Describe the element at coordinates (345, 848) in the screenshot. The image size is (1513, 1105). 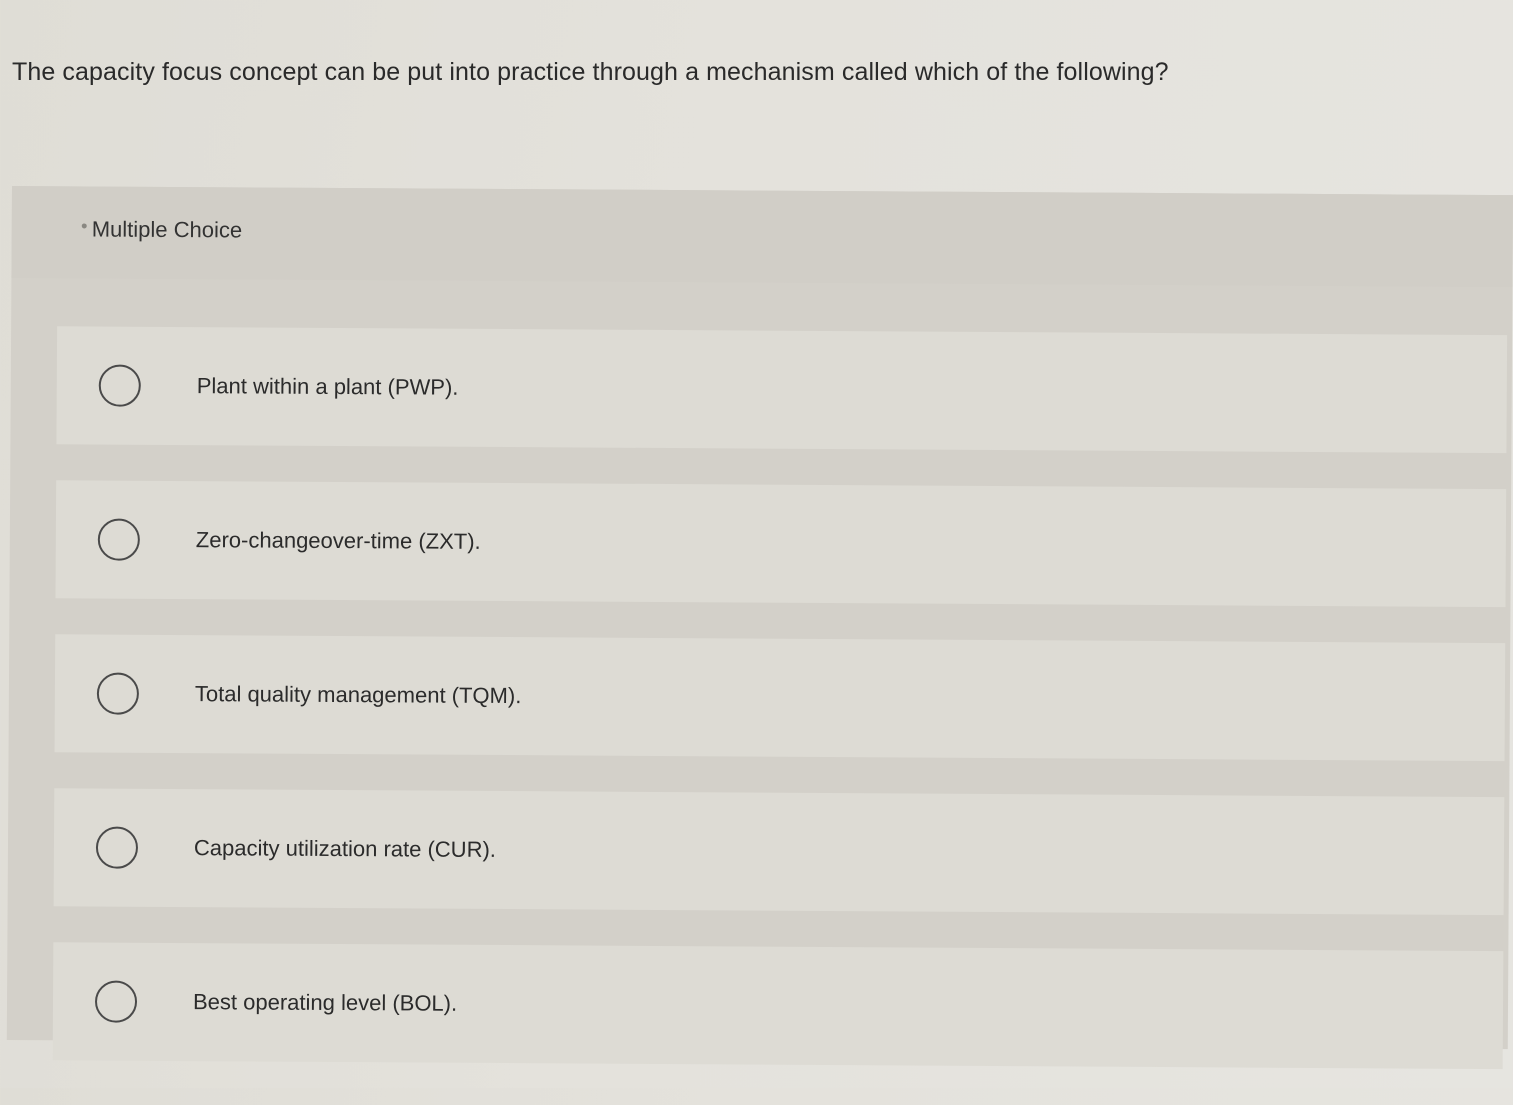
I see `choice-label: Capacity utilization rate (CUR).` at that location.